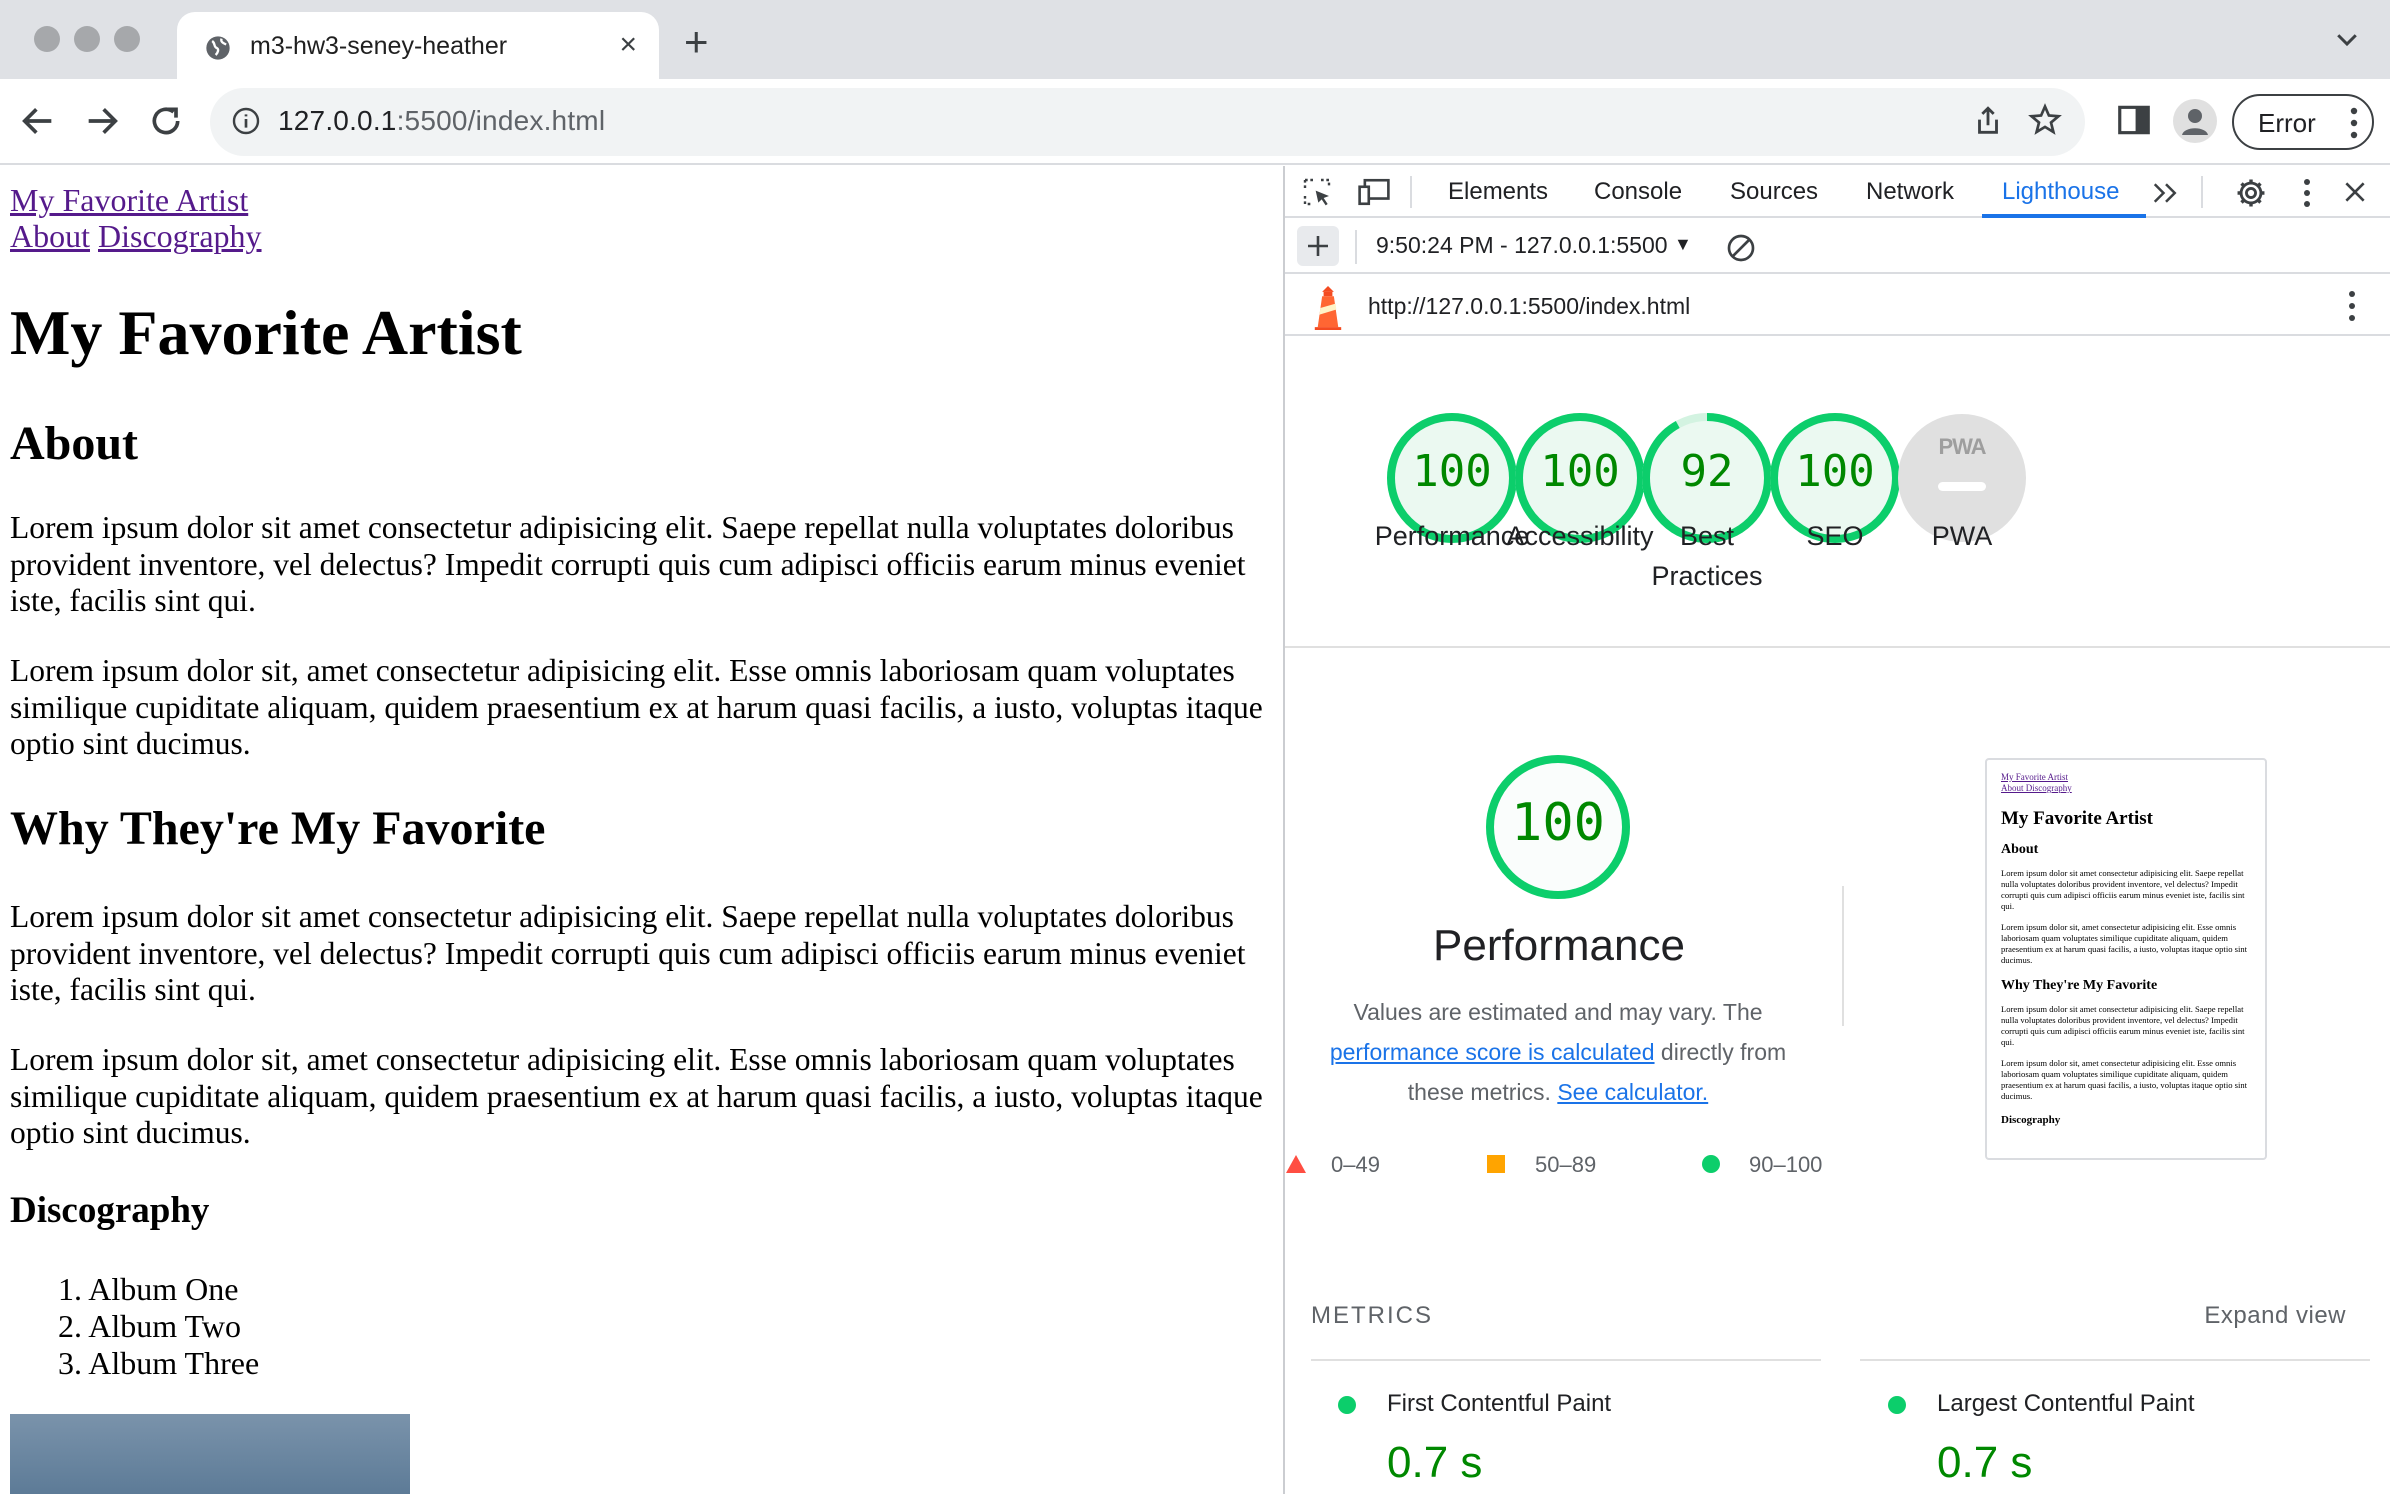 Image resolution: width=2390 pixels, height=1494 pixels. What do you see at coordinates (127, 39) in the screenshot?
I see `window-maximize-button` at bounding box center [127, 39].